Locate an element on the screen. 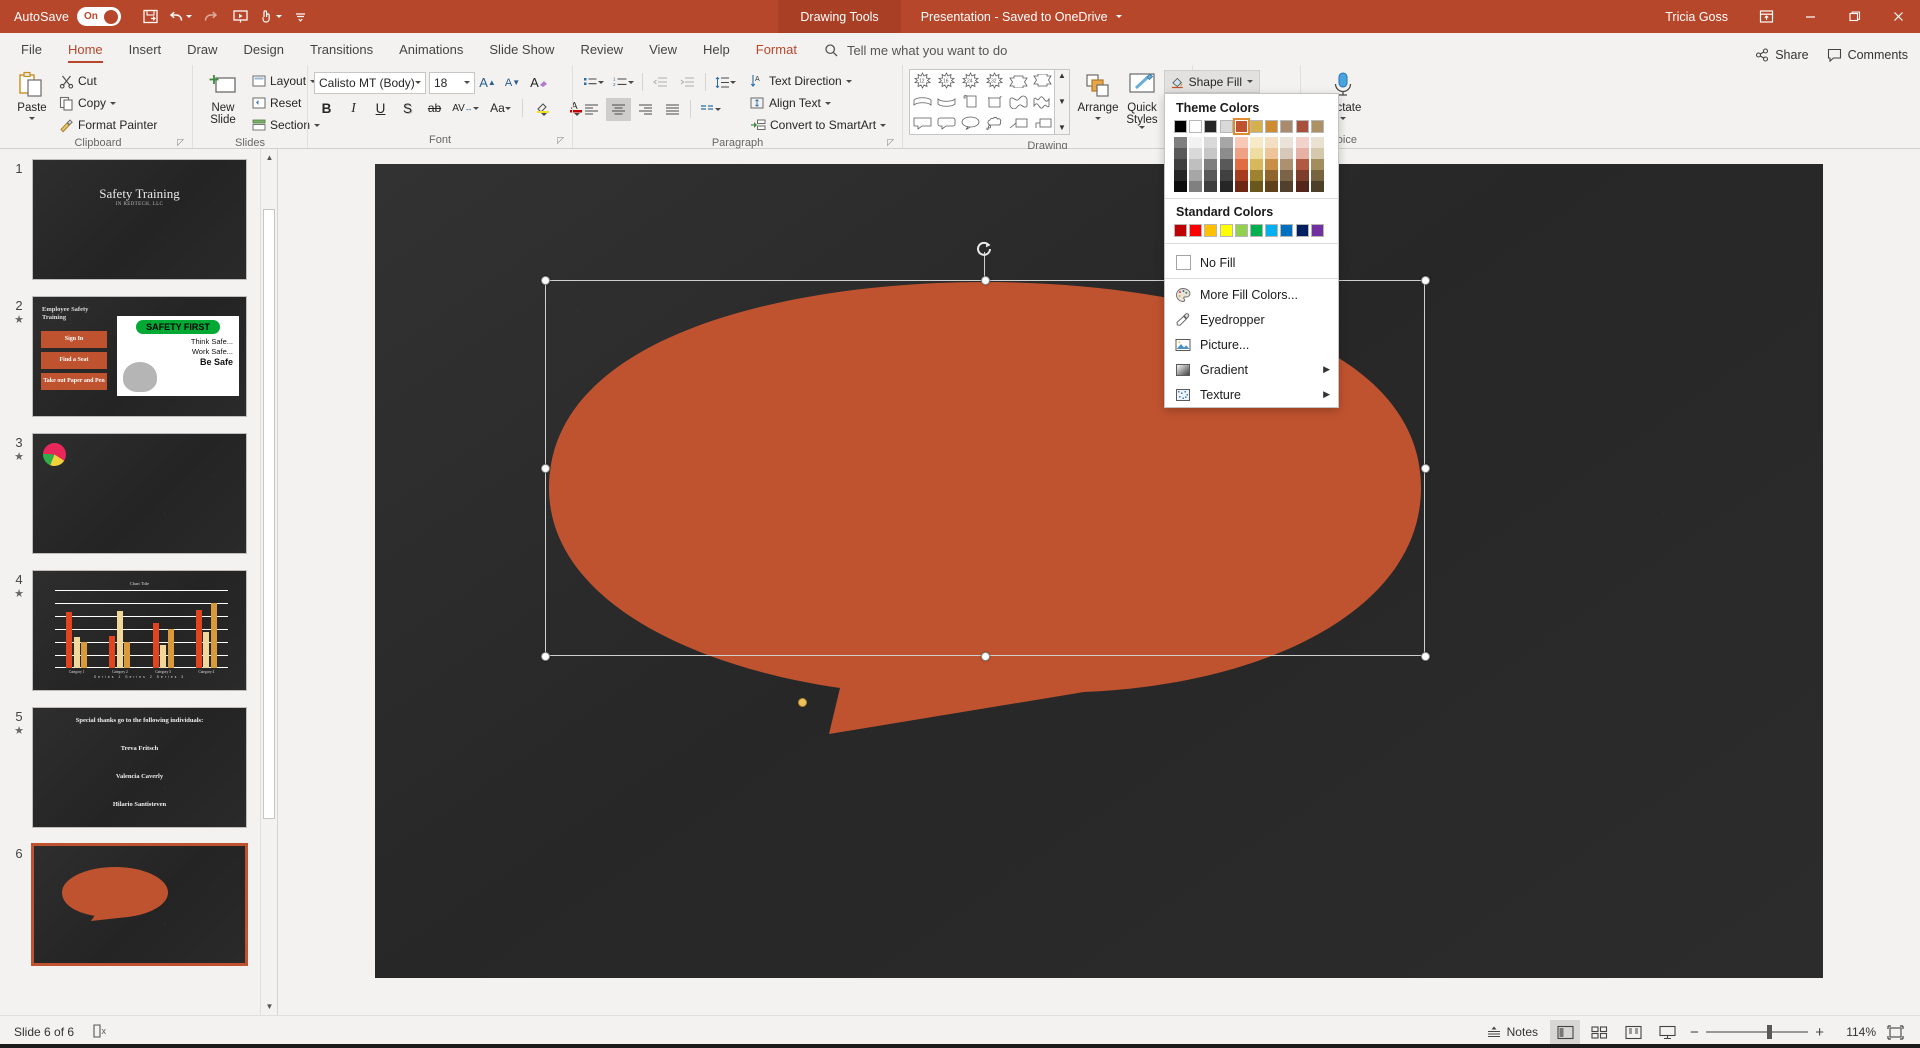 Image resolution: width=1920 pixels, height=1048 pixels. clipboard-dialog-launcher: ◸ is located at coordinates (180, 142).